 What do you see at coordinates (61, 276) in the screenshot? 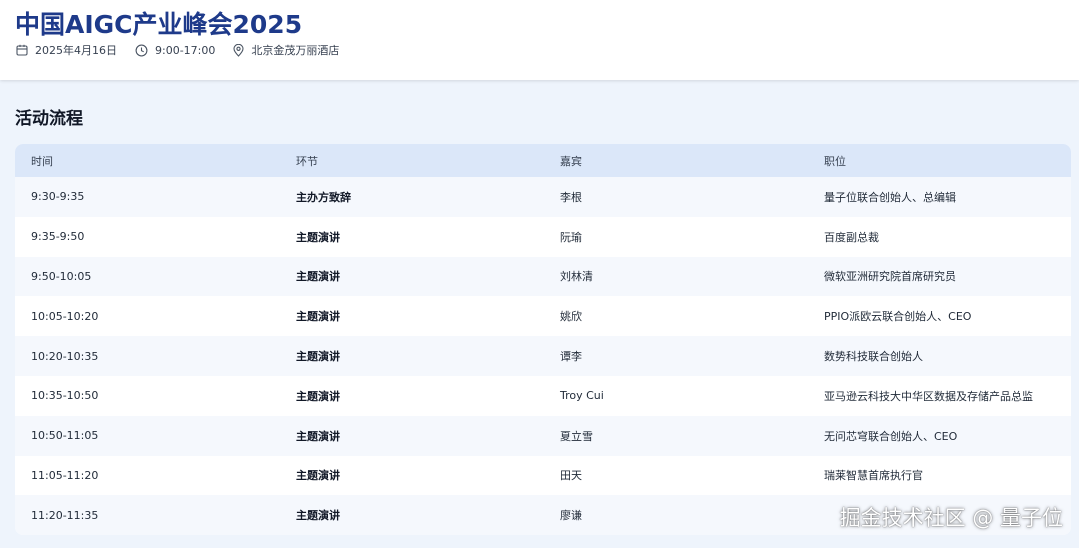
I see `row-time: 9:50-10:05` at bounding box center [61, 276].